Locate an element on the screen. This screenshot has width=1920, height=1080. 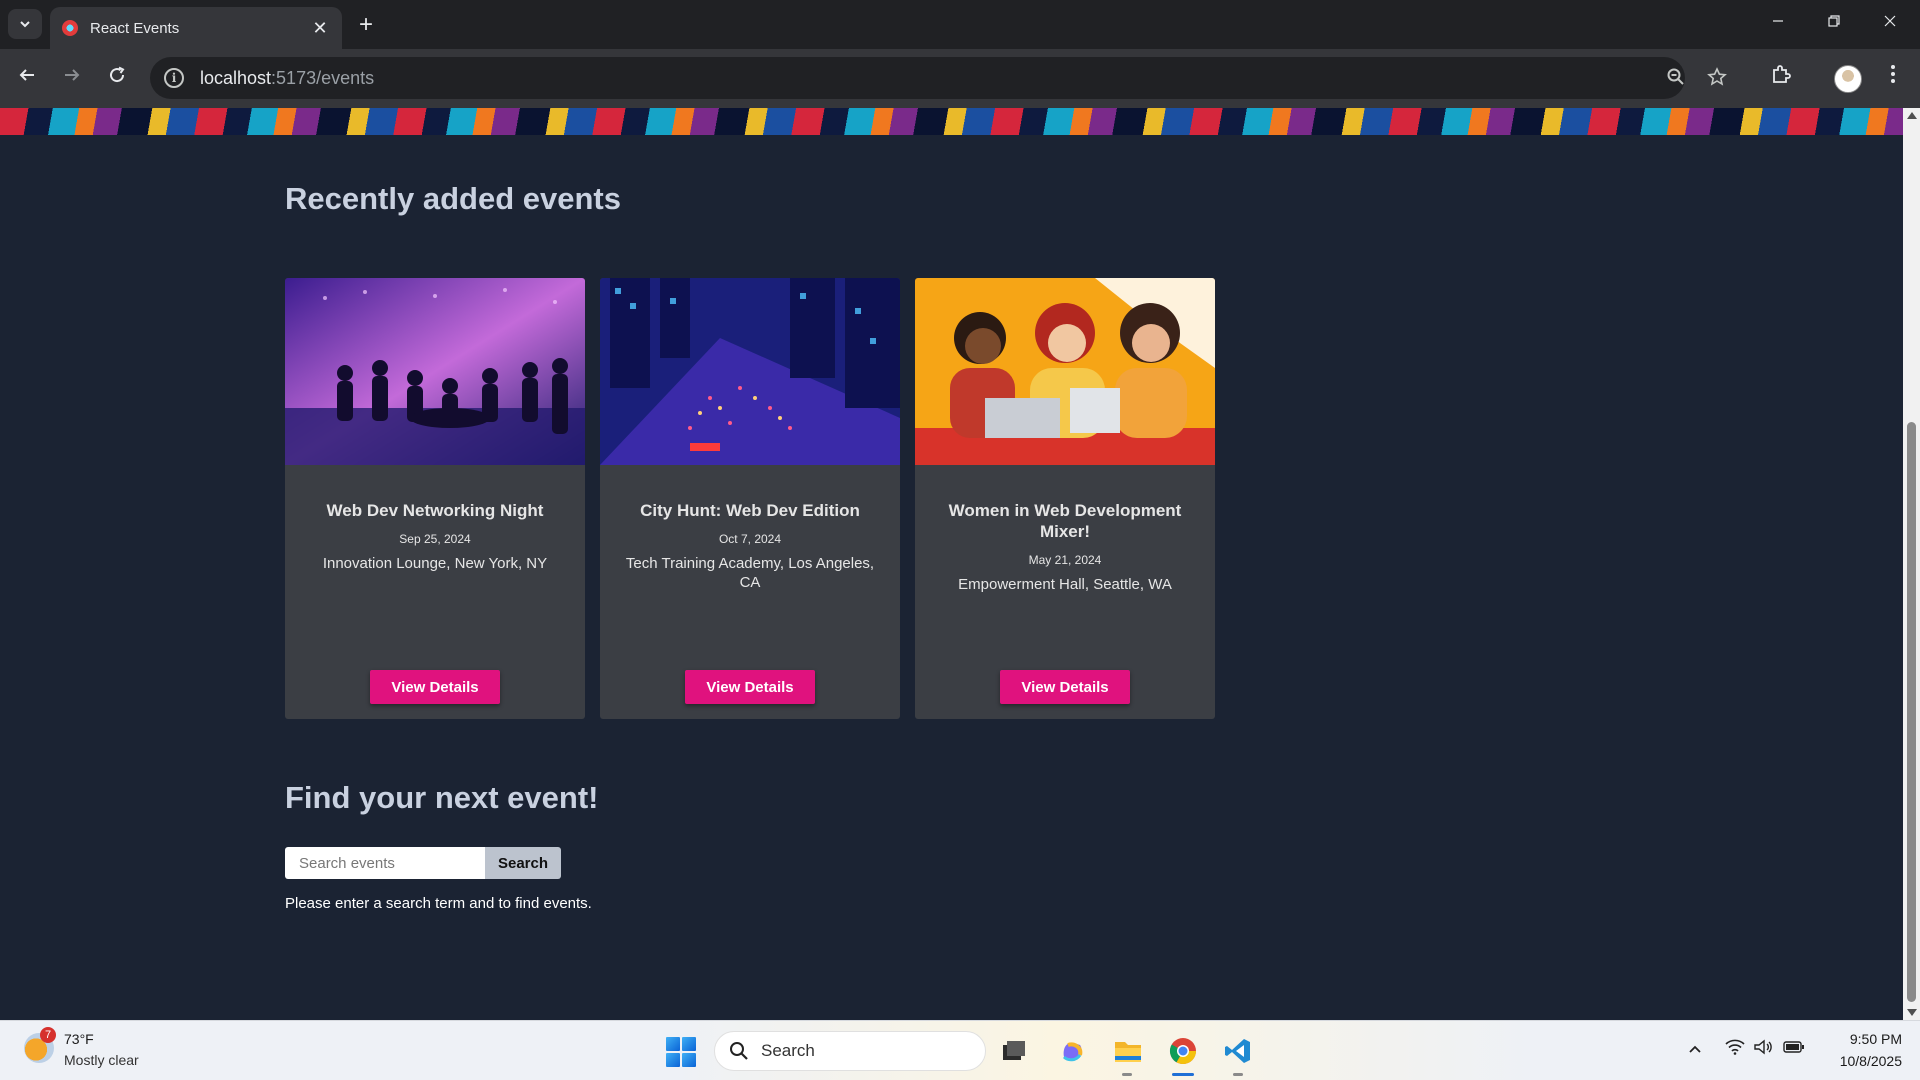
url-host: localhost is located at coordinates (236, 77).